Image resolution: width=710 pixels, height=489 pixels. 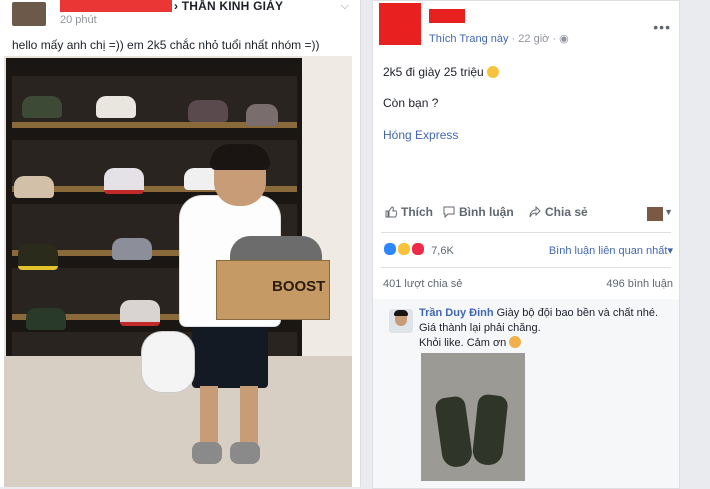 I want to click on reaction-count: 7,6K, so click(x=442, y=251).